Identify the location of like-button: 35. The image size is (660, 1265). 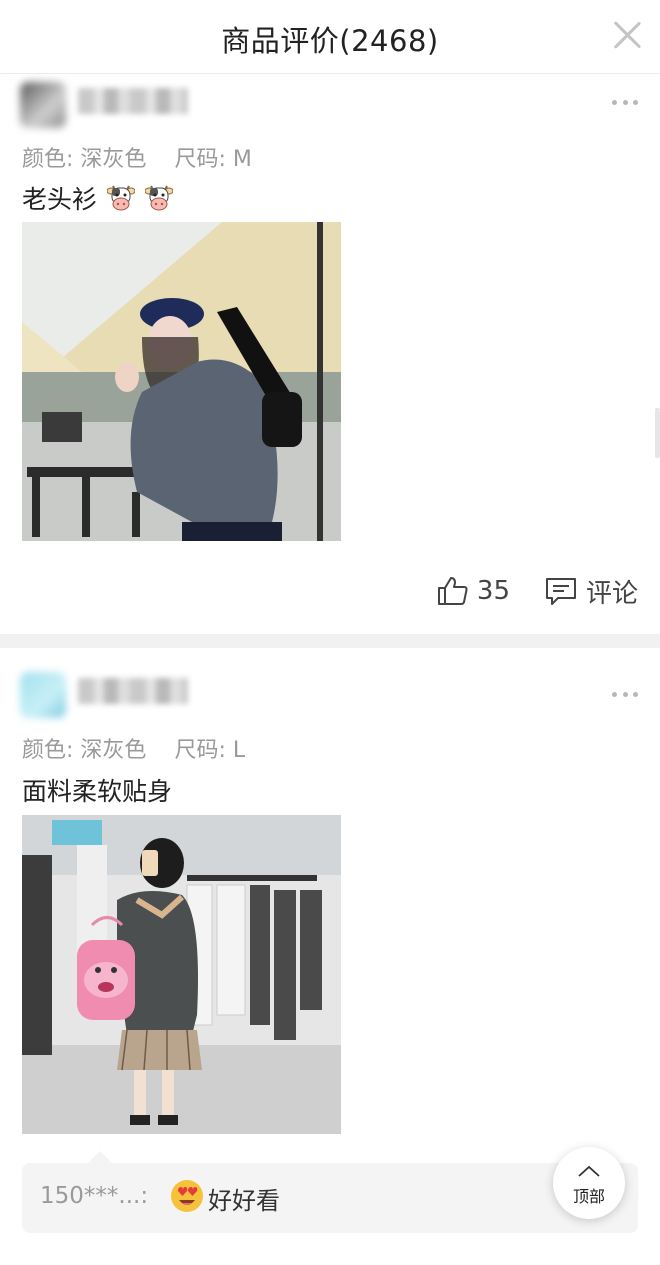
(473, 591).